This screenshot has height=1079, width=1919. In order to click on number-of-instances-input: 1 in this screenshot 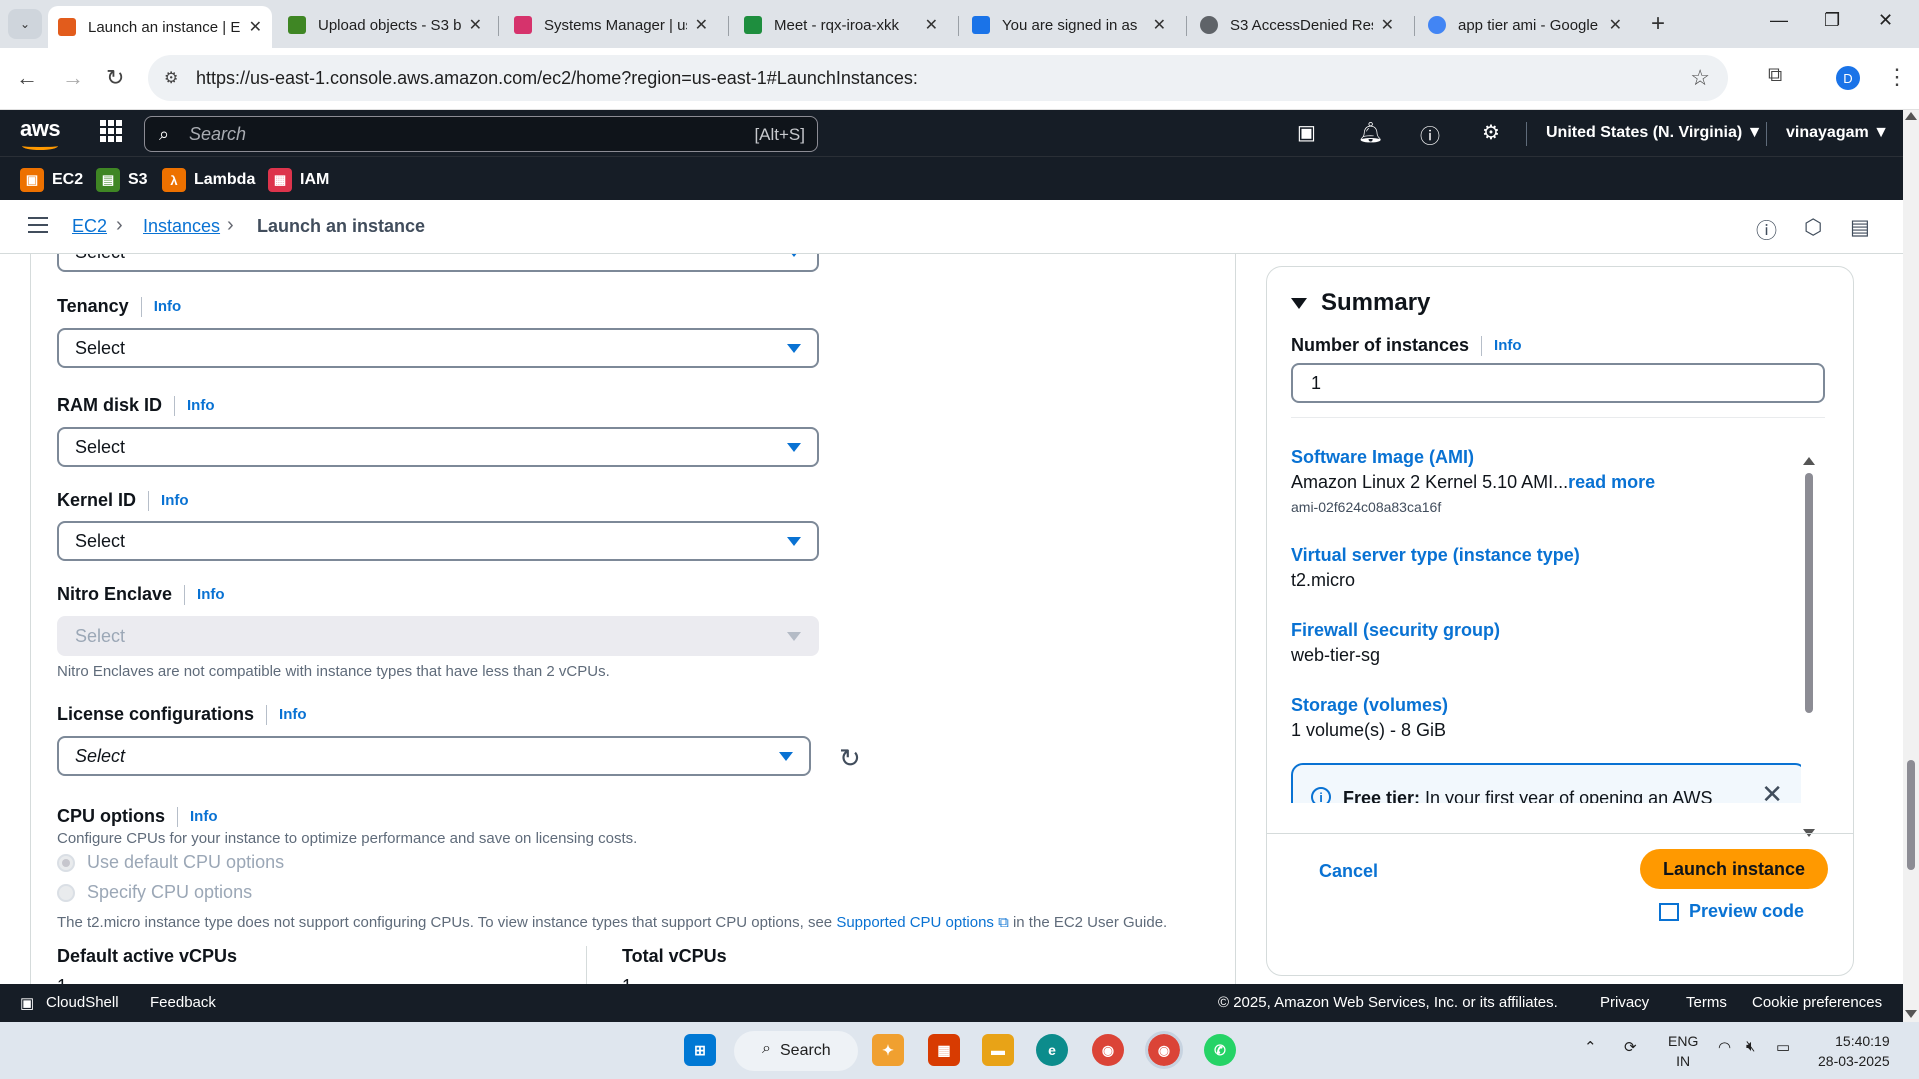, I will do `click(1558, 383)`.